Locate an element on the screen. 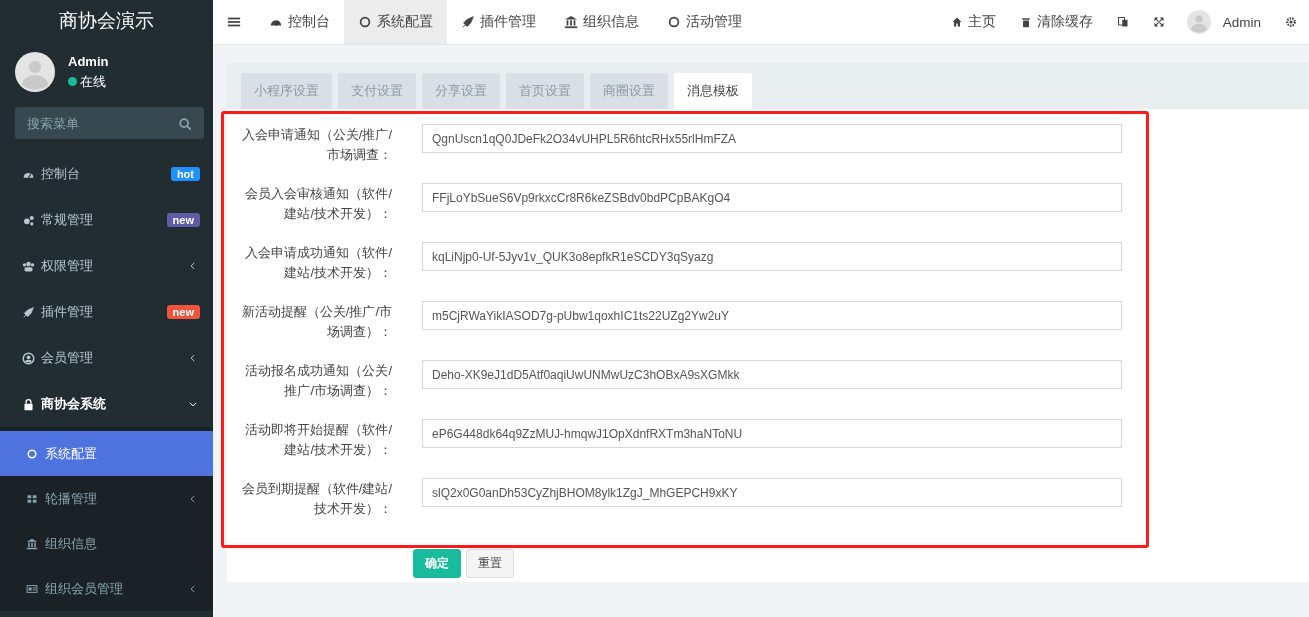  fullscreen-icon is located at coordinates (1158, 22).